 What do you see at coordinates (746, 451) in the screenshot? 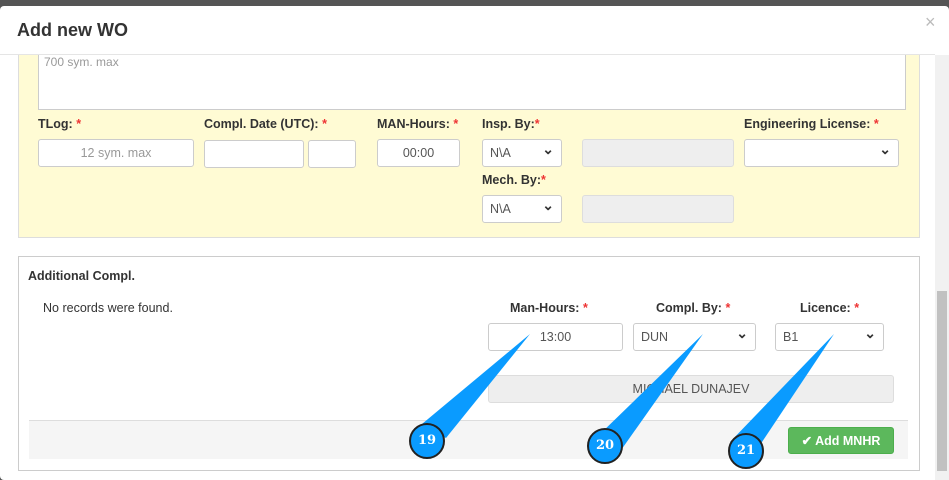
I see `callout-badge-21: 21` at bounding box center [746, 451].